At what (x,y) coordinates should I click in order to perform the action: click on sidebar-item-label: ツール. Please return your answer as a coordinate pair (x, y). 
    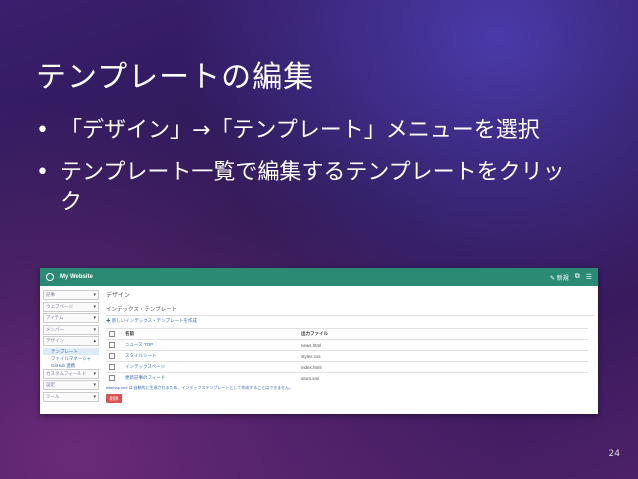
    Looking at the image, I should click on (53, 396).